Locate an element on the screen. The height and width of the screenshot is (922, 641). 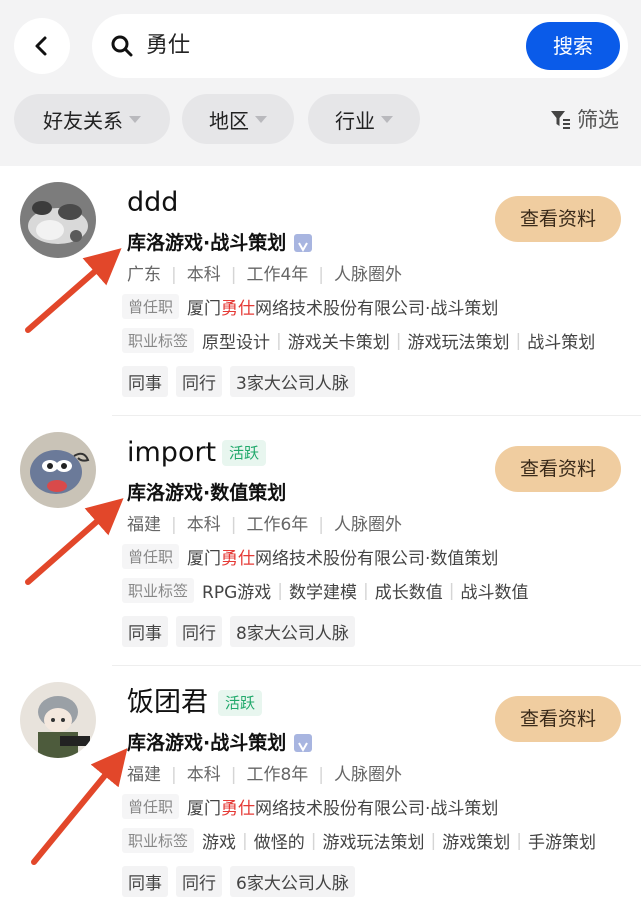
user-meta: 广东 | 本科 | 工作4年 | 人脉圈外 is located at coordinates (264, 275).